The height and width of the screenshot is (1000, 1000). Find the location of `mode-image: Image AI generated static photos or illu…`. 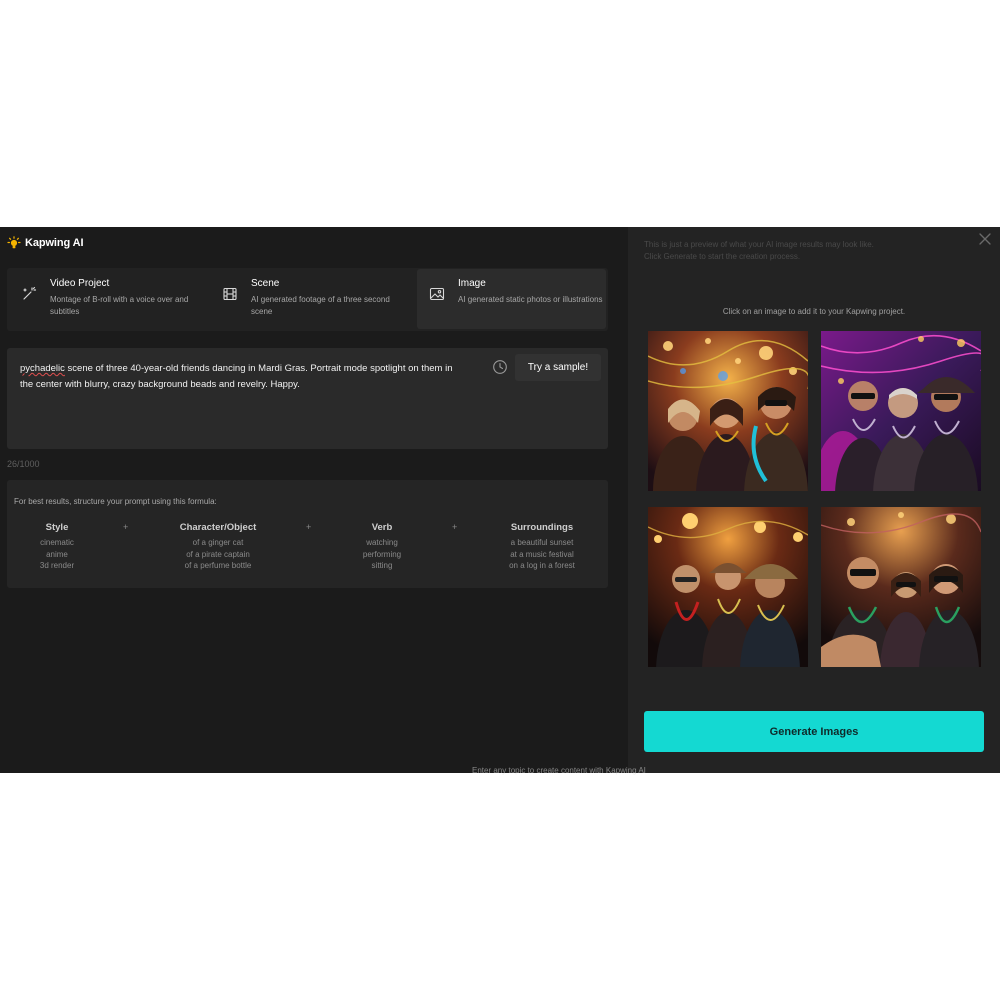

mode-image: Image AI generated static photos or illu… is located at coordinates (511, 299).